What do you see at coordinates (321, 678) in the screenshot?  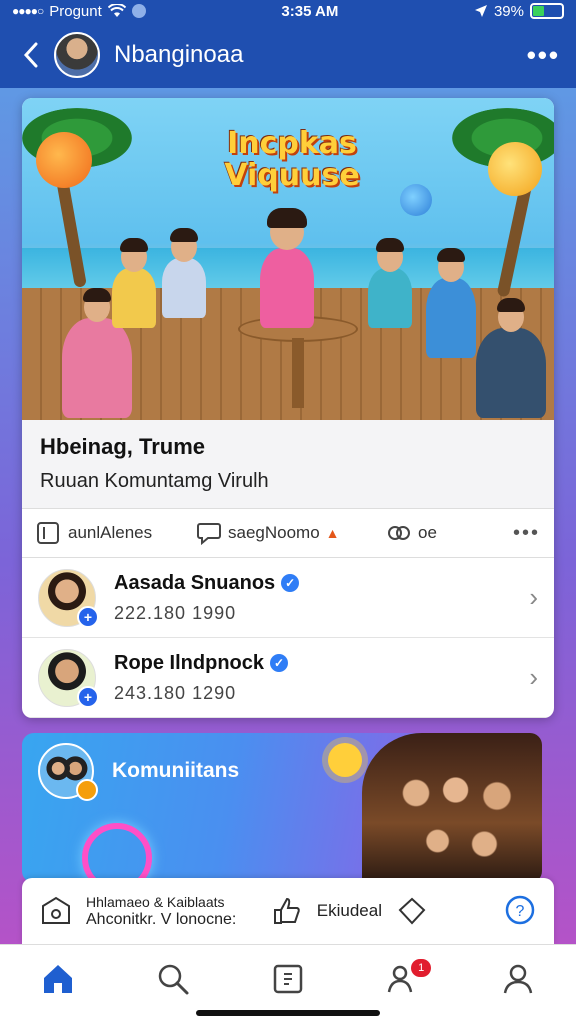 I see `member-info: Rope Ilndpnock ✓ 243.180 1290` at bounding box center [321, 678].